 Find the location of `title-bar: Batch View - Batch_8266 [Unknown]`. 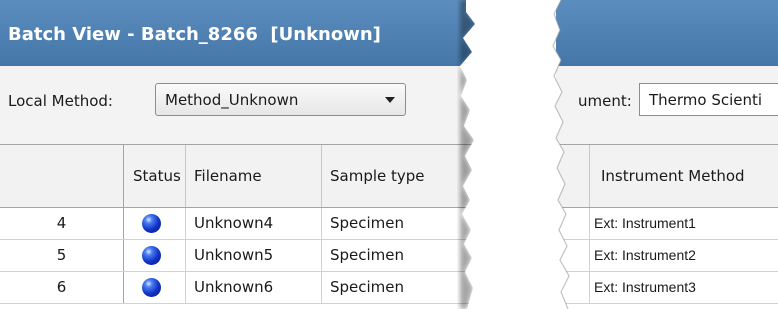

title-bar: Batch View - Batch_8266 [Unknown] is located at coordinates (240, 33).